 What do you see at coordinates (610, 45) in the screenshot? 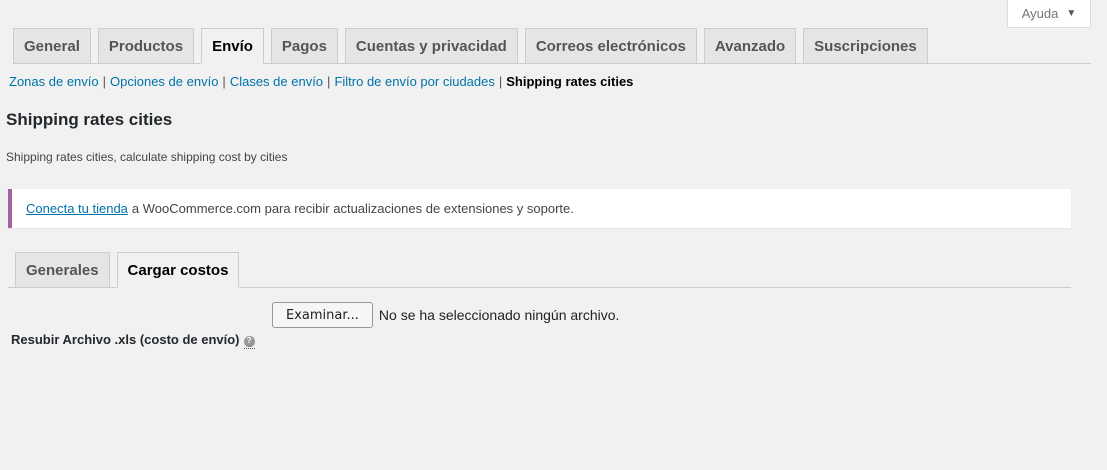
I see `tab-correos: Correos electrónicos` at bounding box center [610, 45].